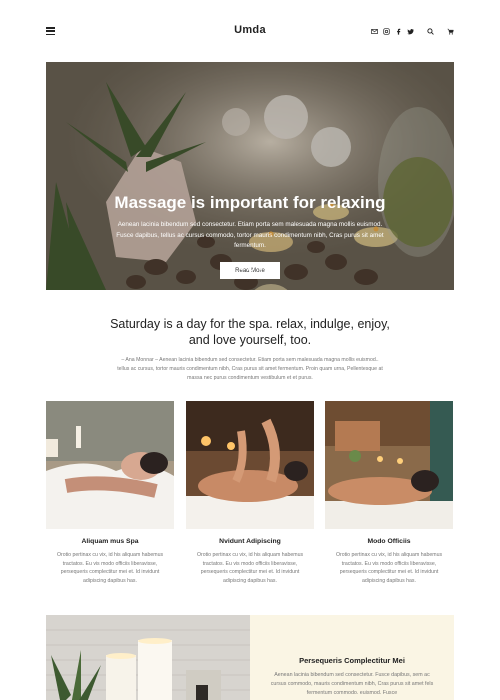  I want to click on service-card-title: Aliquam mus Spa, so click(110, 541).